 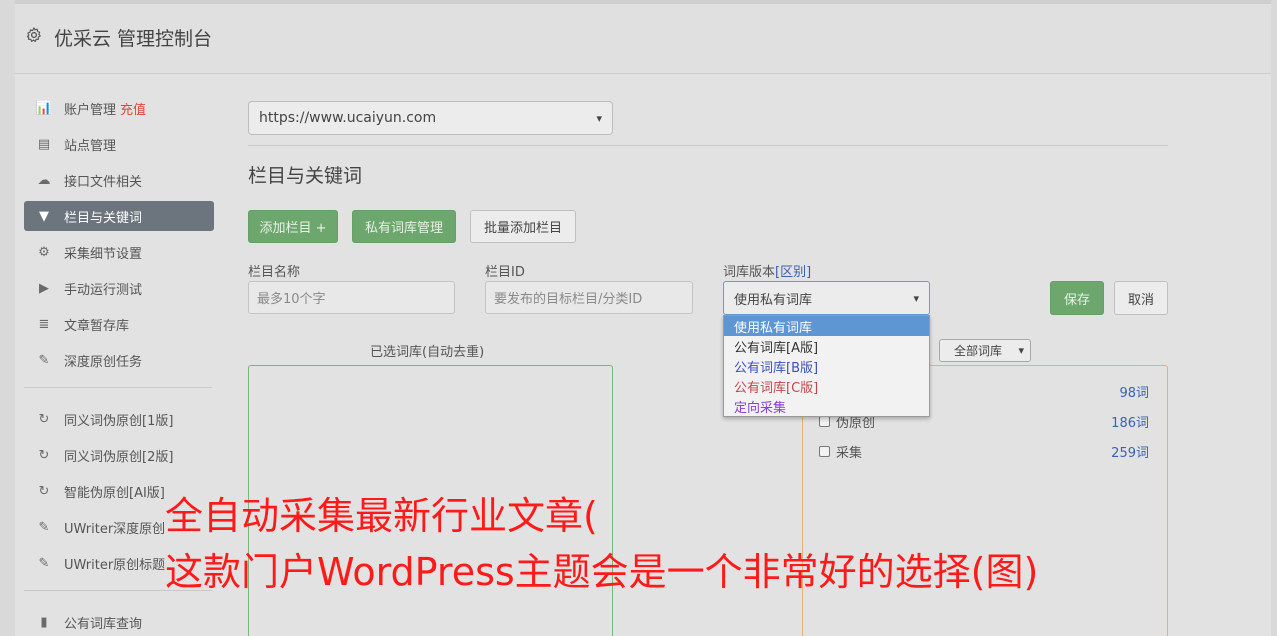 I want to click on sidebar-item-label: 同义词伪原创[1版], so click(x=119, y=421).